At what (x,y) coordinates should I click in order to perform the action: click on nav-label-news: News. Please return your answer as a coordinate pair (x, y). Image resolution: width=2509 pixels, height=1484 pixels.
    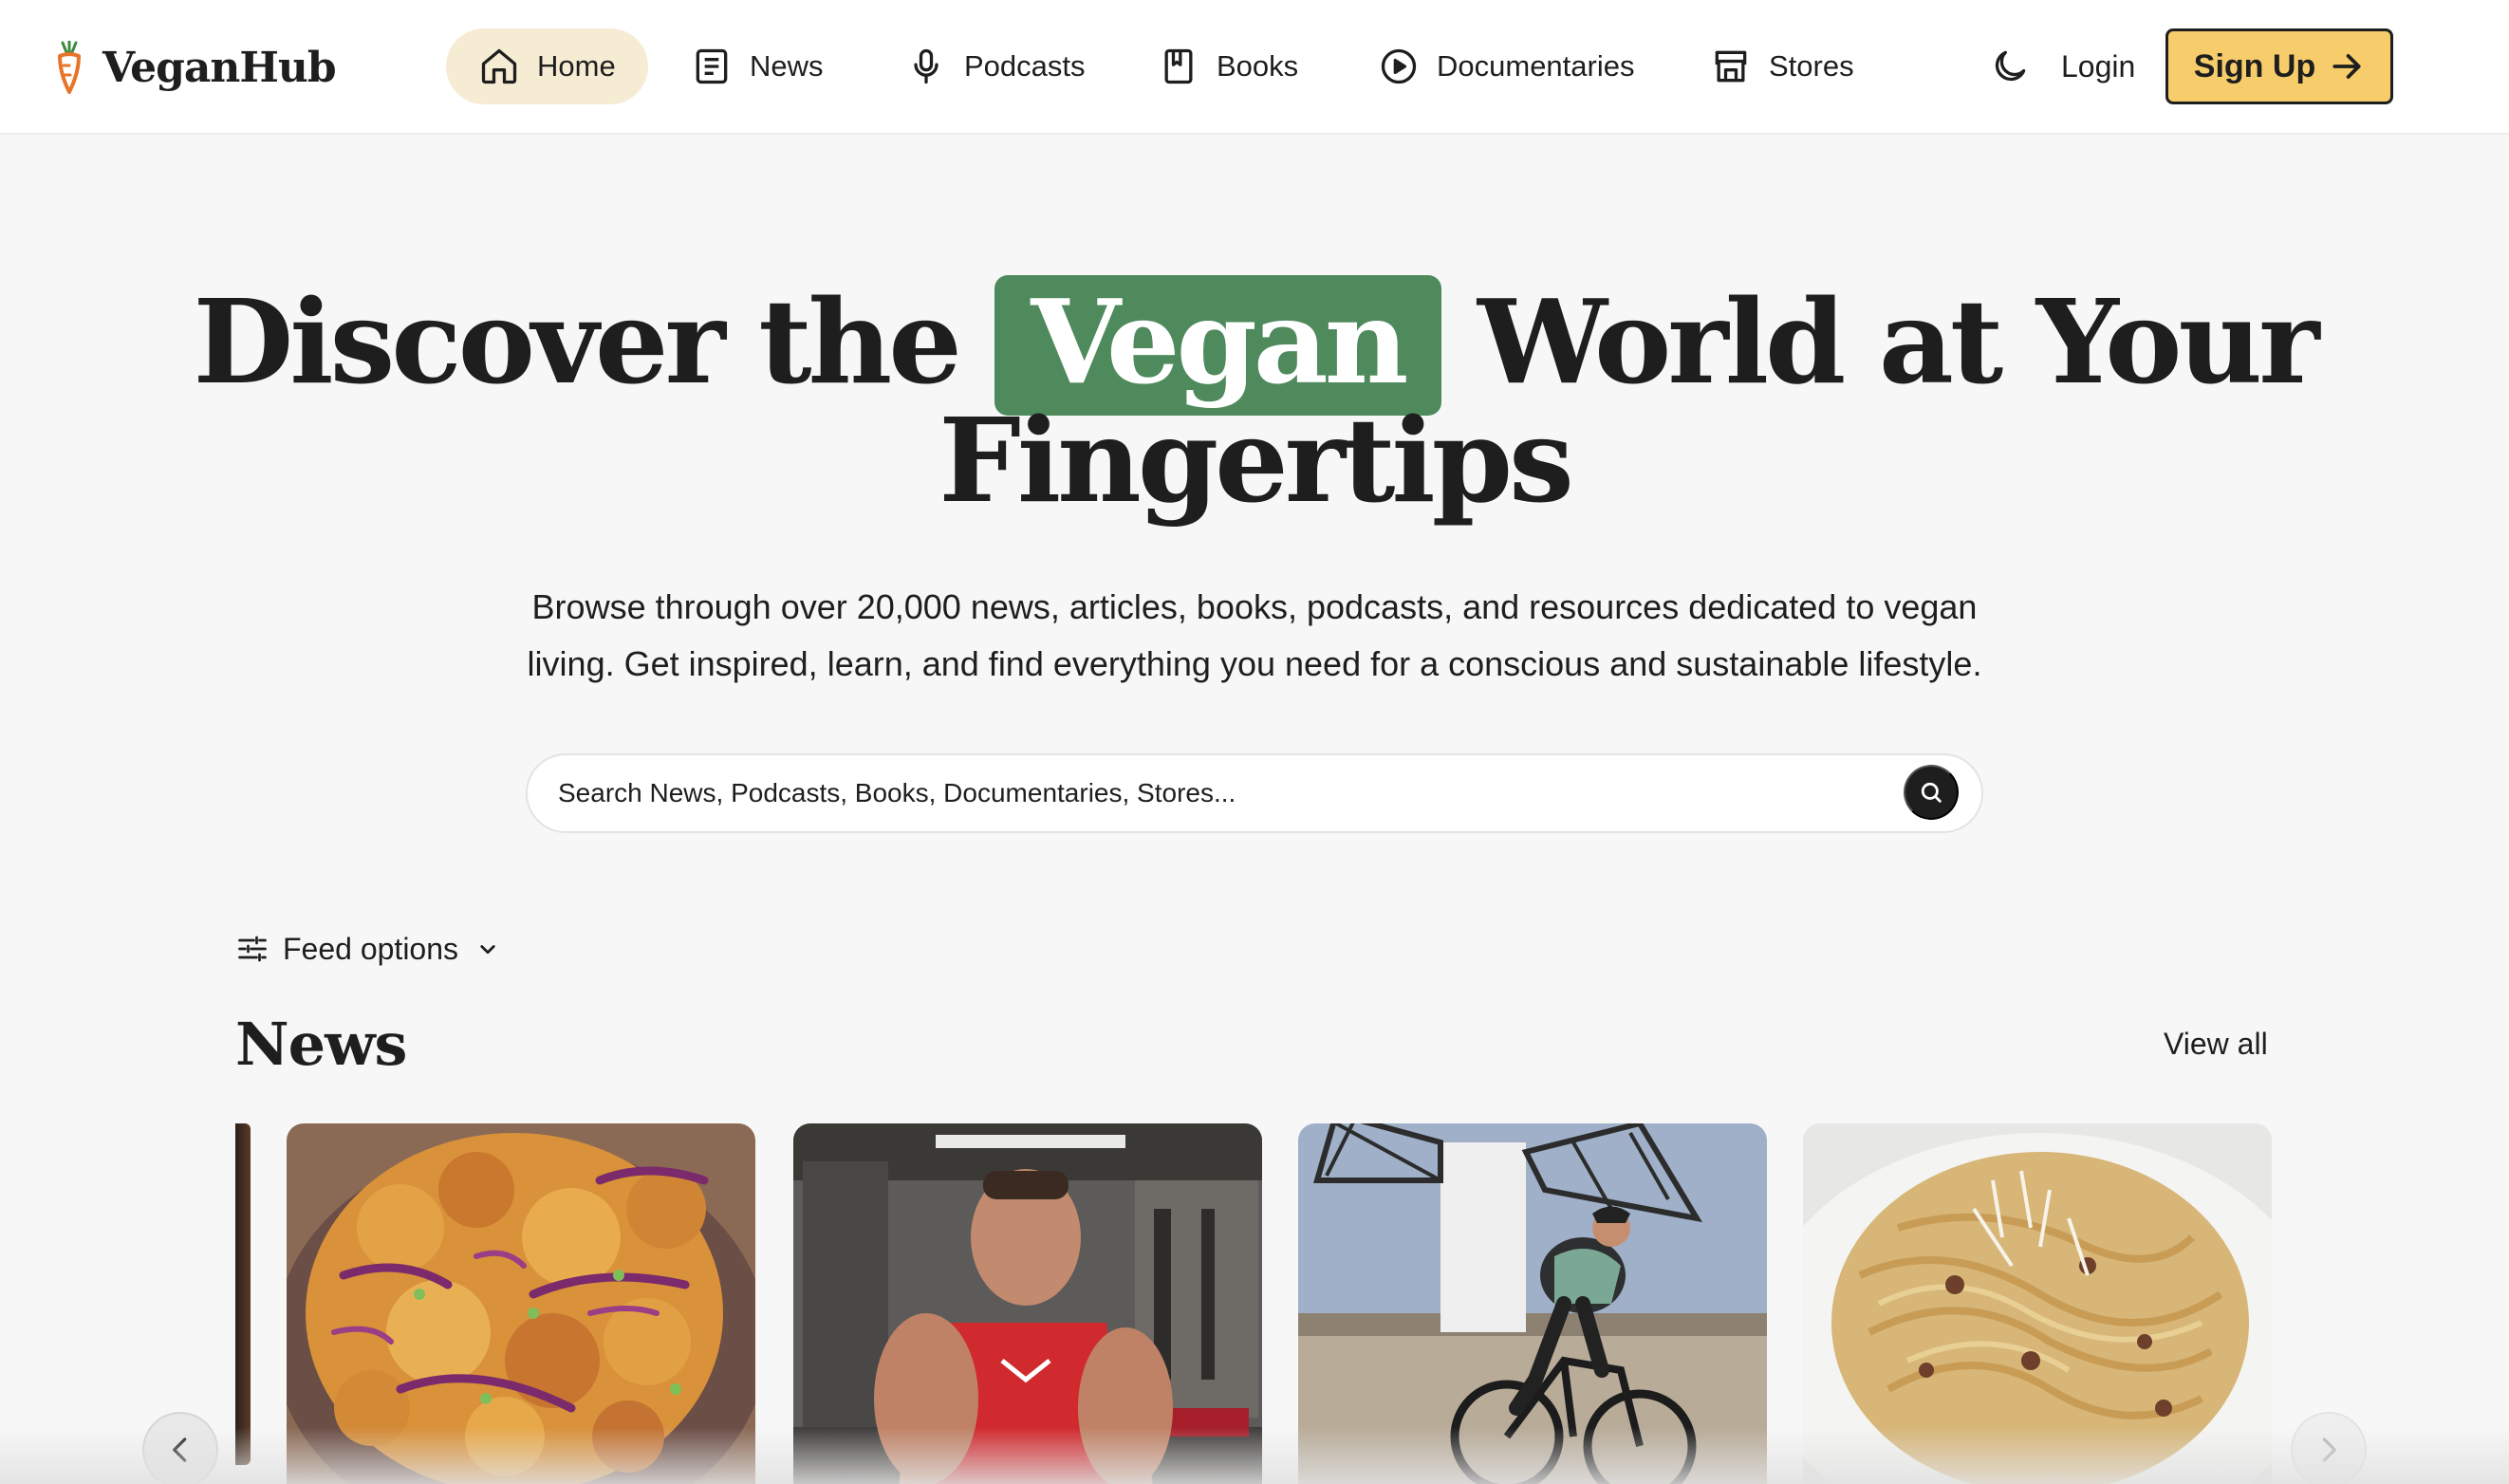
    Looking at the image, I should click on (787, 66).